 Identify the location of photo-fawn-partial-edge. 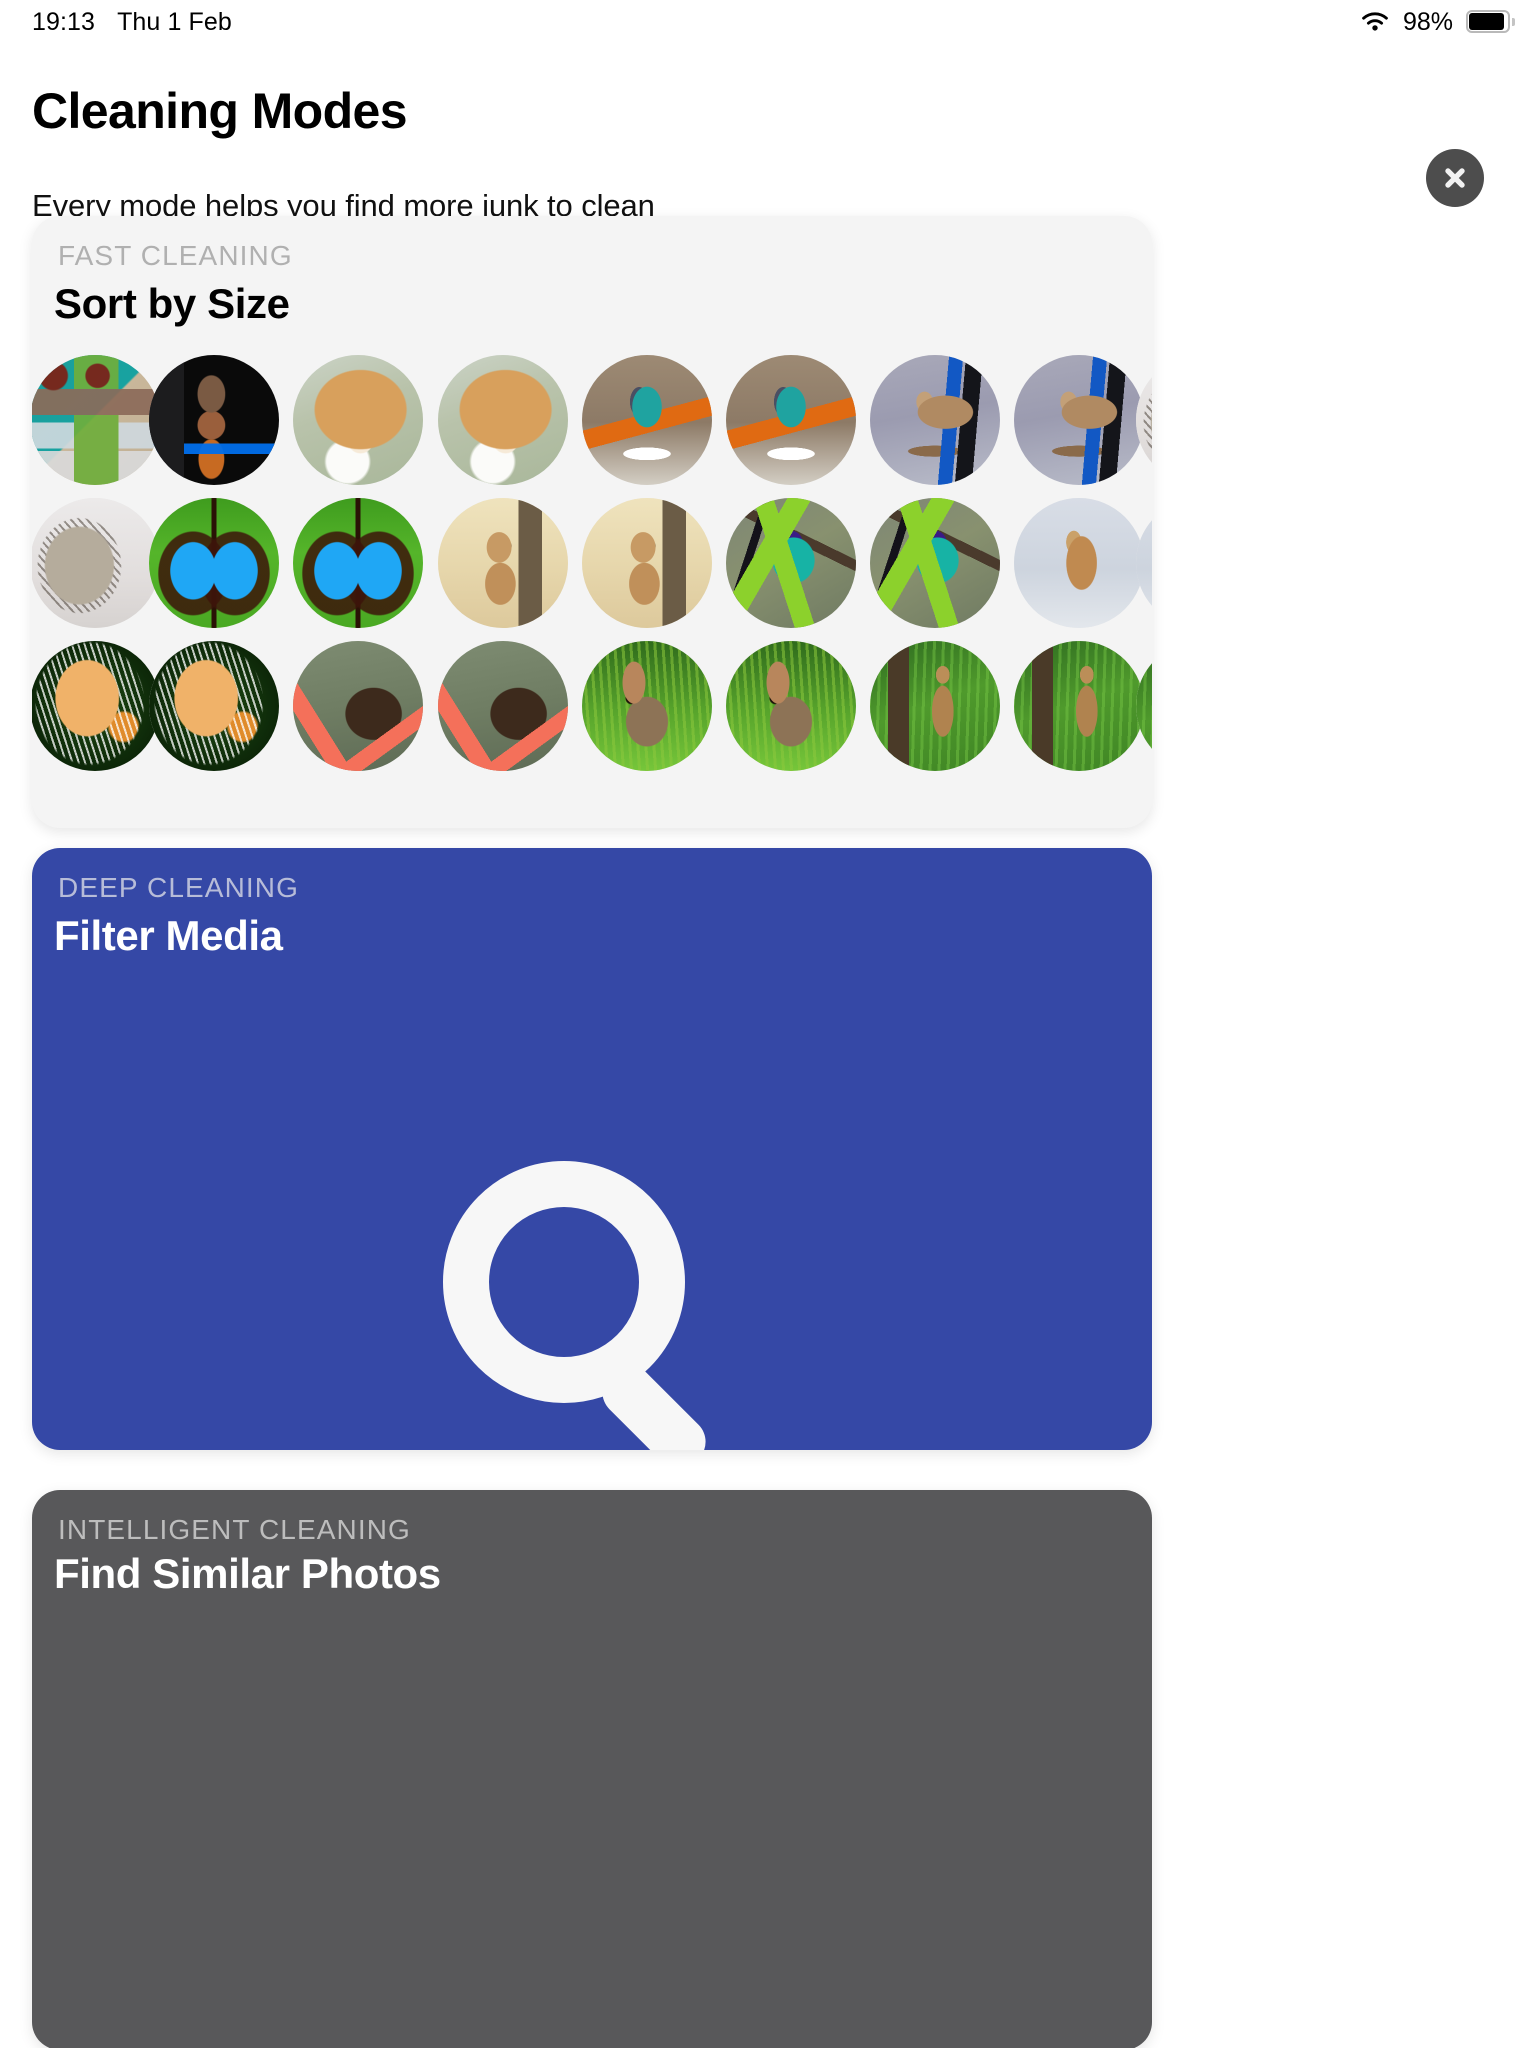
(1144, 706).